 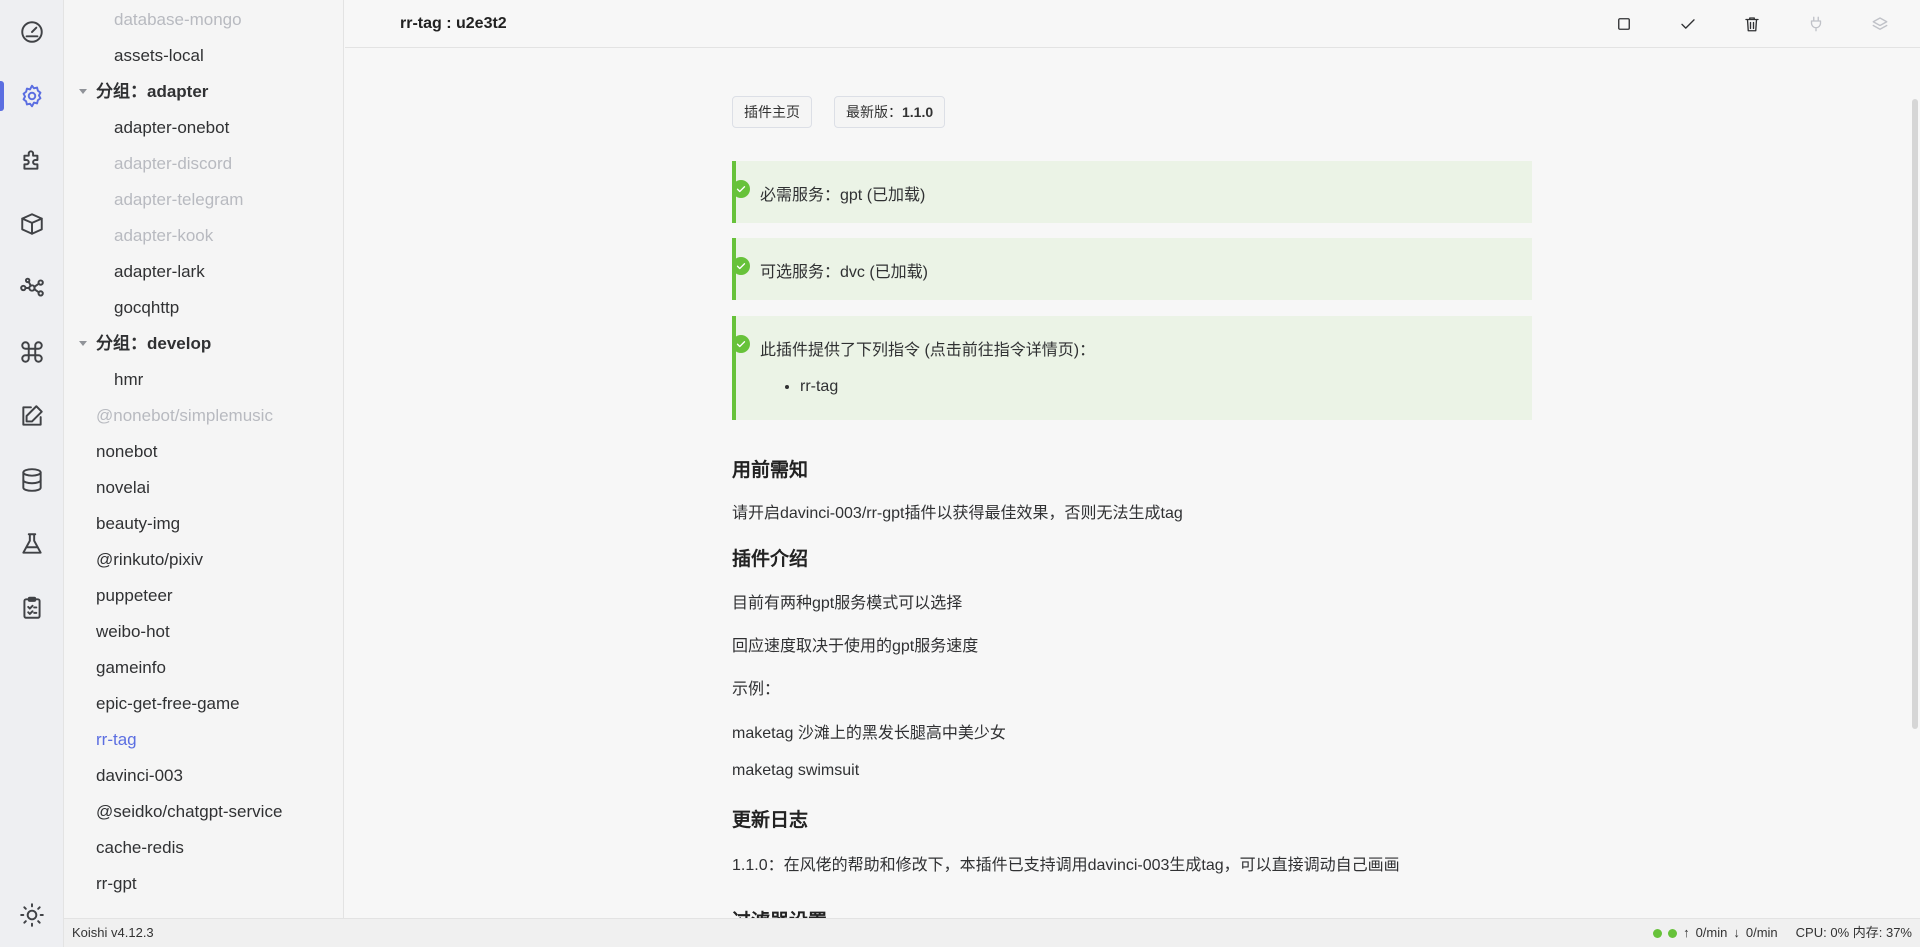 What do you see at coordinates (32, 352) in the screenshot?
I see `command-icon` at bounding box center [32, 352].